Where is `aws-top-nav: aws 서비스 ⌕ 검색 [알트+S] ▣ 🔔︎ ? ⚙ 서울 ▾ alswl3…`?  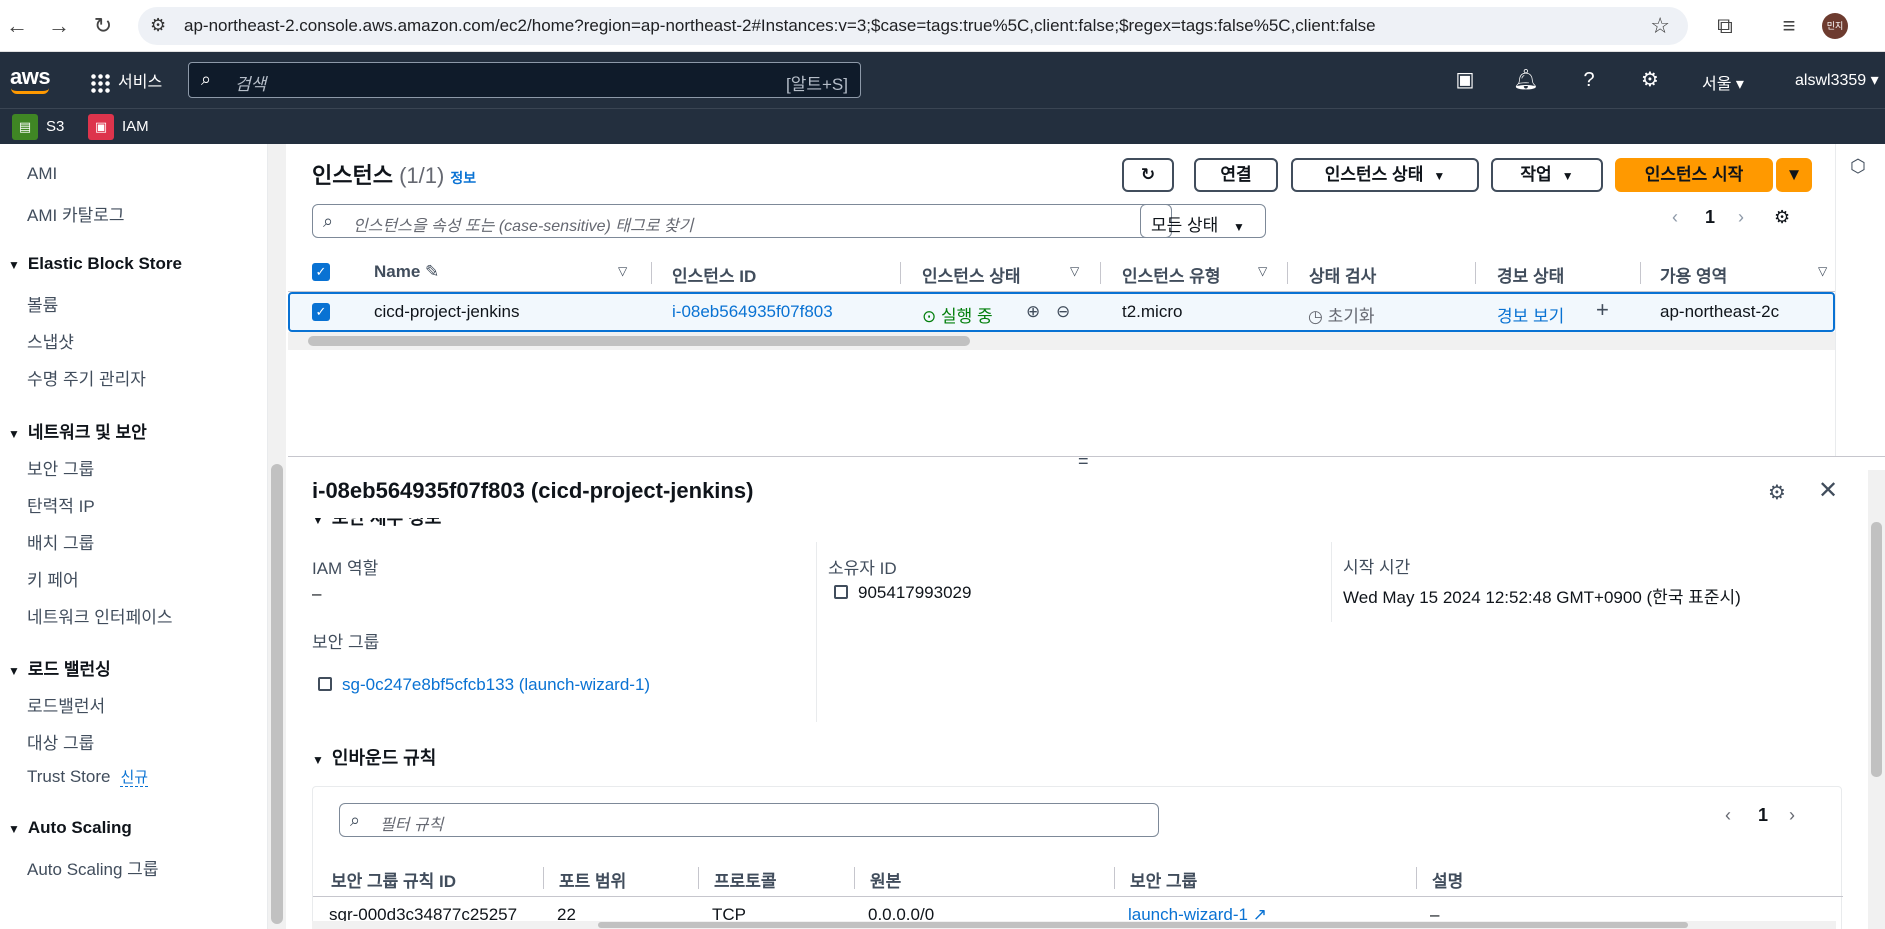
aws-top-nav: aws 서비스 ⌕ 검색 [알트+S] ▣ 🔔︎ ? ⚙ 서울 ▾ alswl3… is located at coordinates (942, 80).